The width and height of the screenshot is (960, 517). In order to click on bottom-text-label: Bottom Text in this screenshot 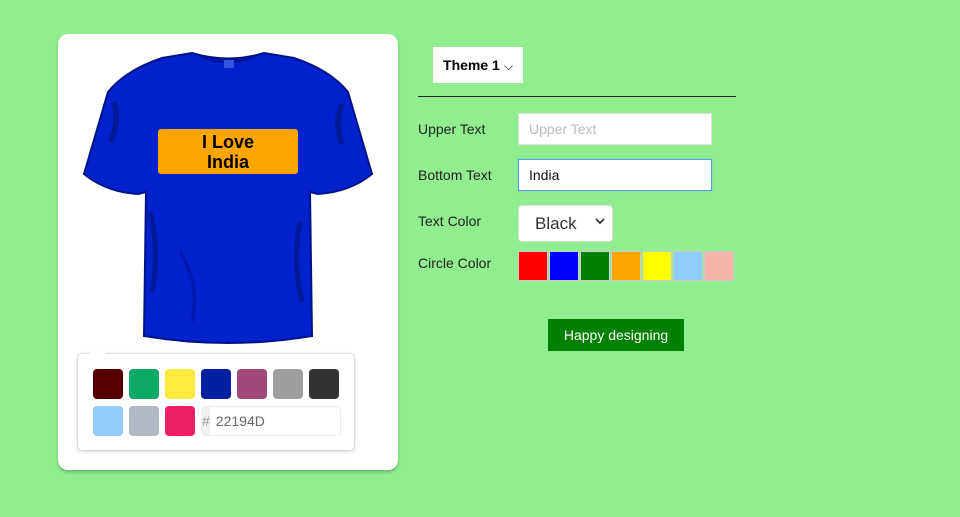, I will do `click(455, 175)`.